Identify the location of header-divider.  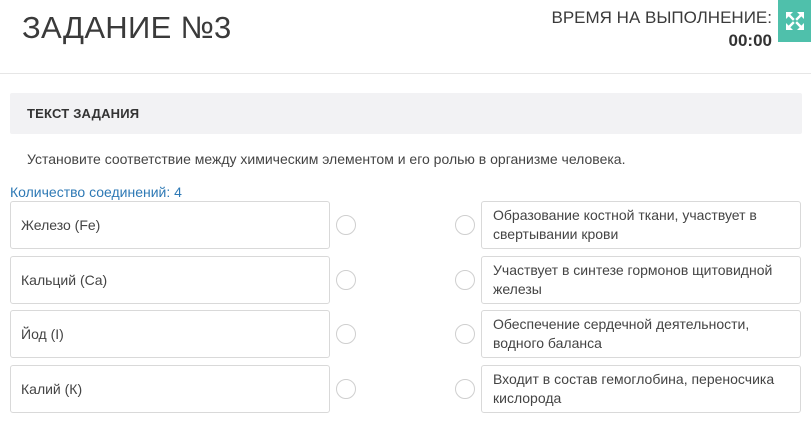
(405, 73).